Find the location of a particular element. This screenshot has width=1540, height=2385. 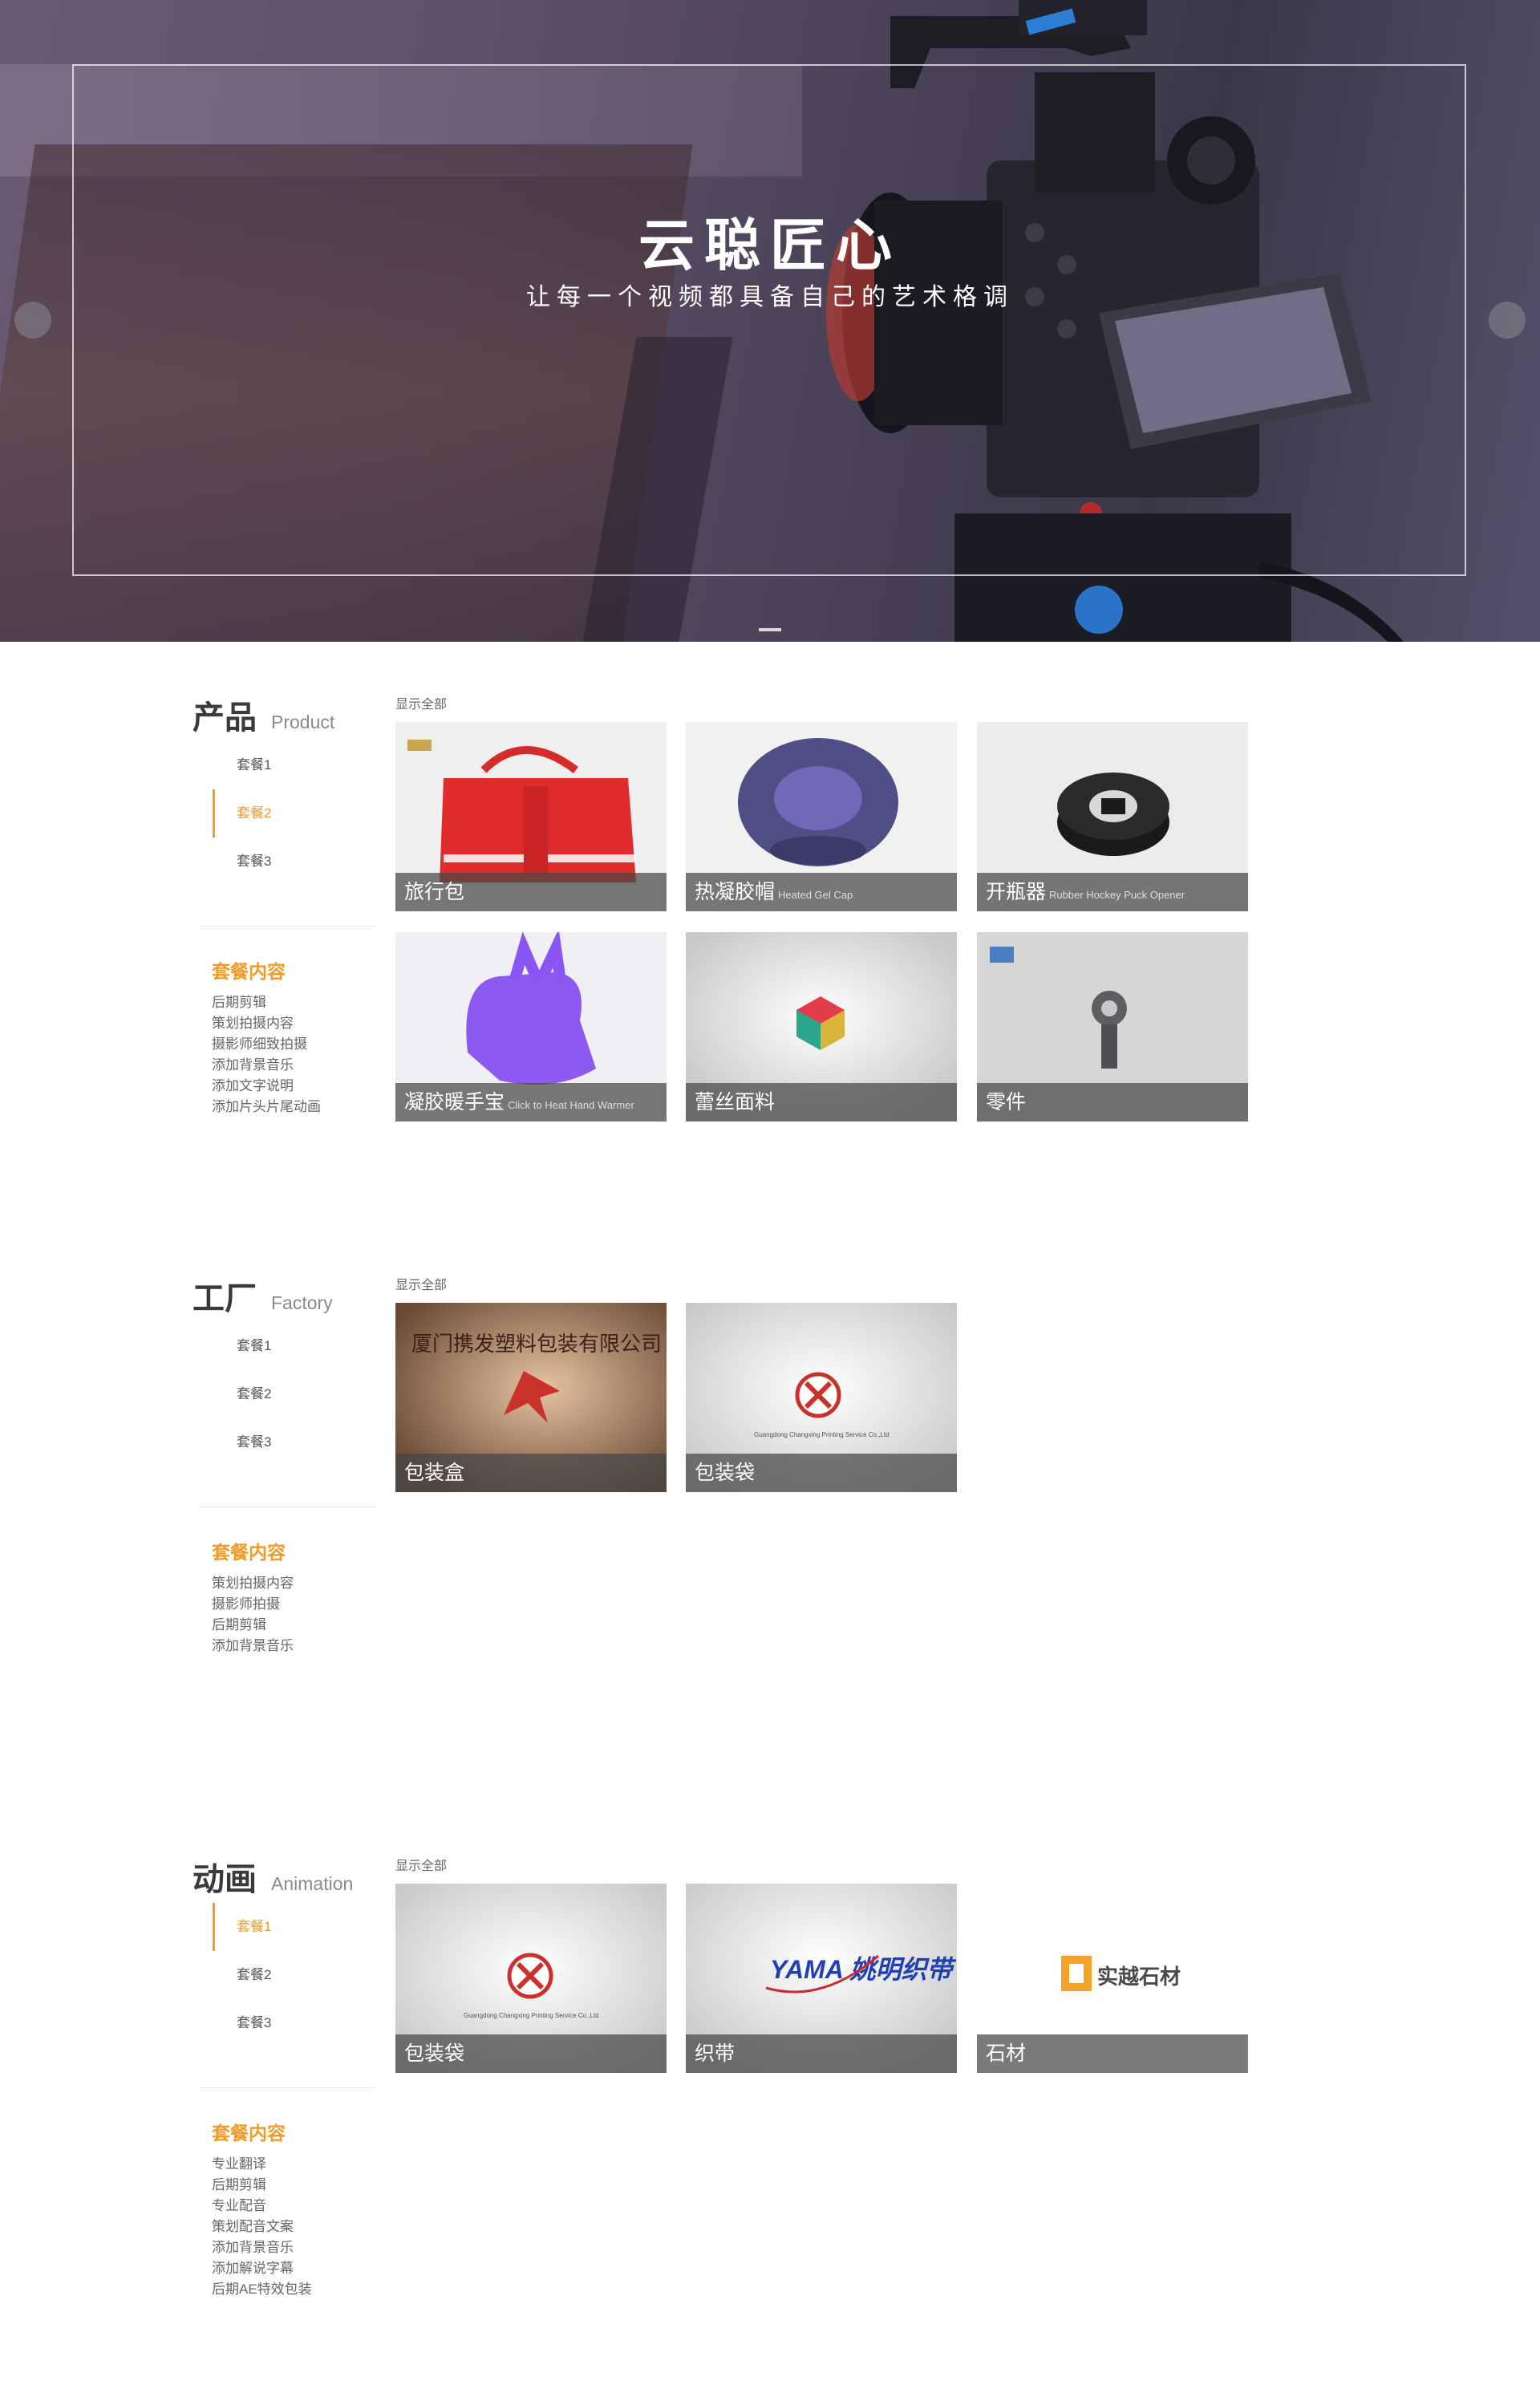

package-content-list: 策划拍摄内容 摄影师拍摄 后期剪辑 添加背景音乐 is located at coordinates (253, 1615).